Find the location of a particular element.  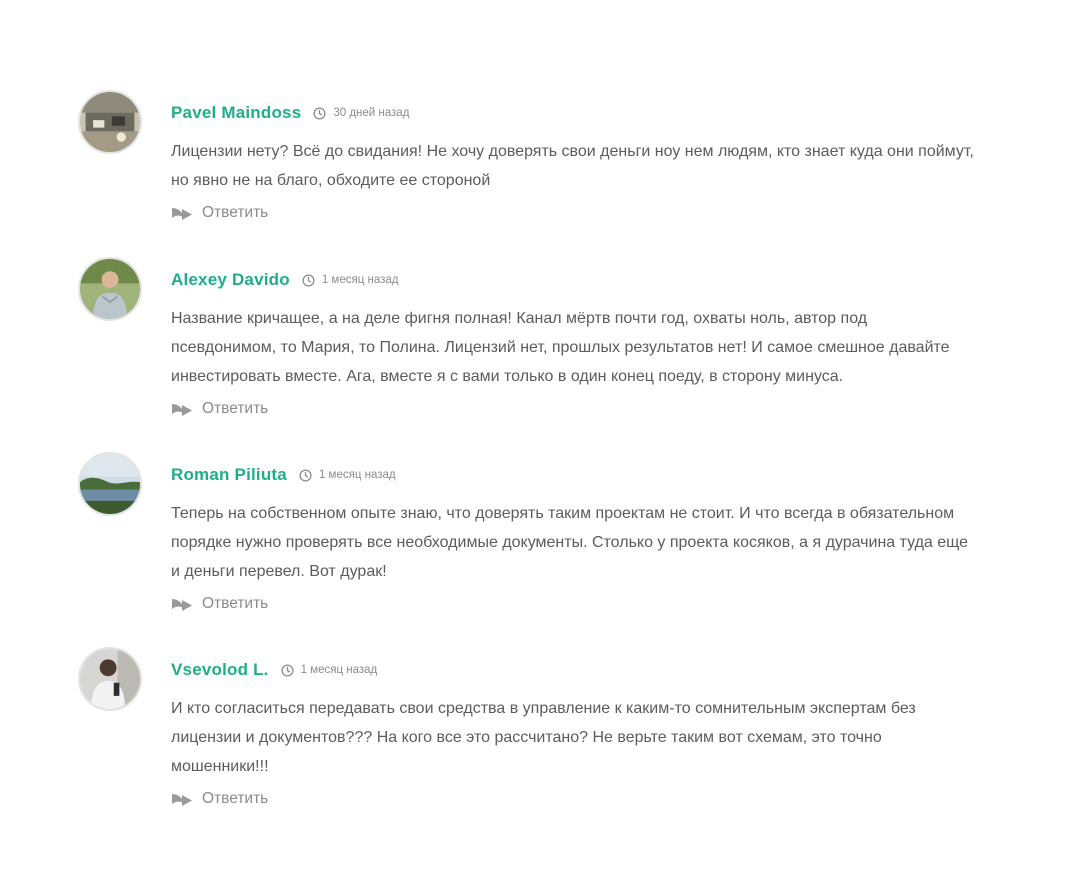

comment-meta: Pavel Maindoss 30 дней назад is located at coordinates (621, 113).